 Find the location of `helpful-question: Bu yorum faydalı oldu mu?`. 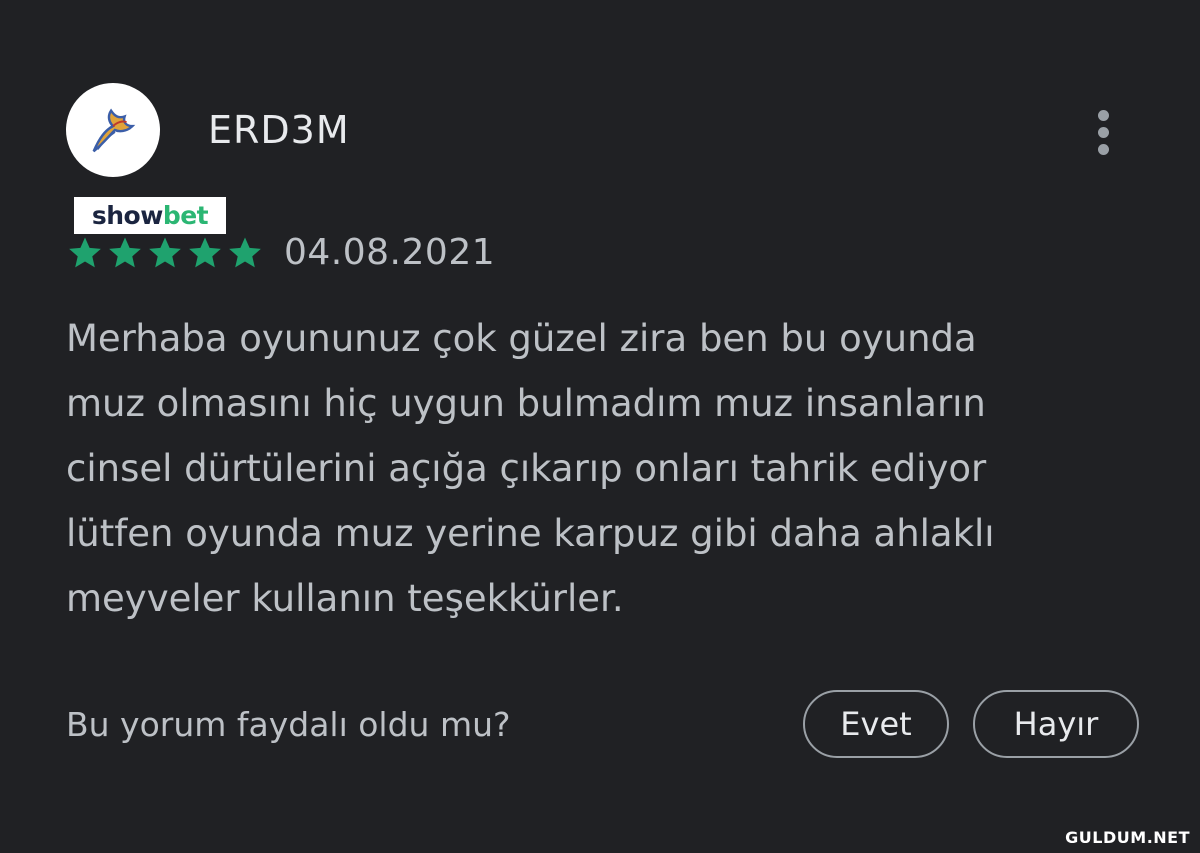

helpful-question: Bu yorum faydalı oldu mu? is located at coordinates (288, 724).